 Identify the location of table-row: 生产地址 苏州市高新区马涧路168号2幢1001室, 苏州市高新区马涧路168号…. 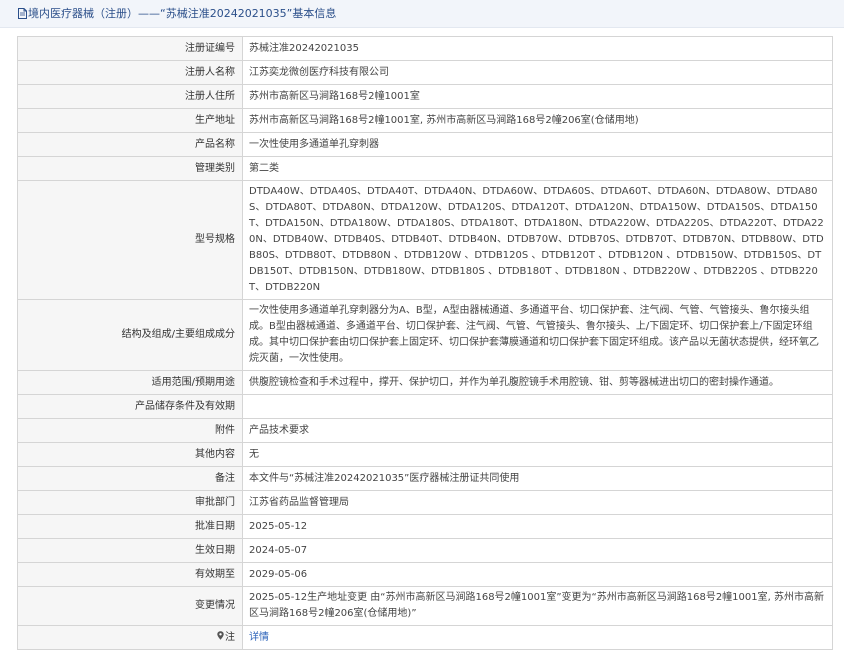
(425, 120).